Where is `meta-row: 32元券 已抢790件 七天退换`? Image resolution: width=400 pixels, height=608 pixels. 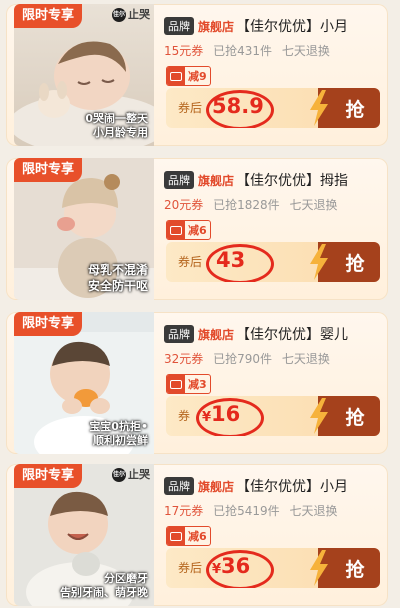
meta-row: 32元券 已抢790件 七天退换 is located at coordinates (247, 358).